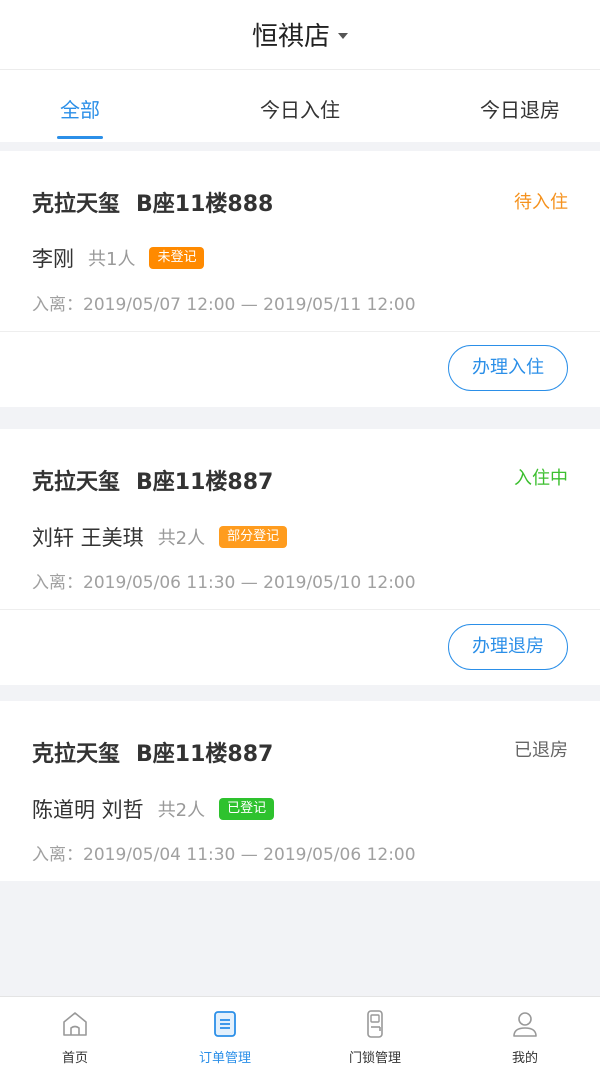  Describe the element at coordinates (541, 202) in the screenshot. I see `order-status: 待入住` at that location.